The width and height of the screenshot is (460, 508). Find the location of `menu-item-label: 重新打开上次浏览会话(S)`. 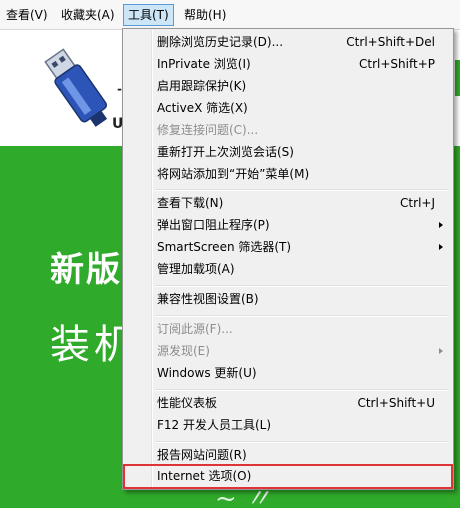

menu-item-label: 重新打开上次浏览会话(S) is located at coordinates (225, 152).